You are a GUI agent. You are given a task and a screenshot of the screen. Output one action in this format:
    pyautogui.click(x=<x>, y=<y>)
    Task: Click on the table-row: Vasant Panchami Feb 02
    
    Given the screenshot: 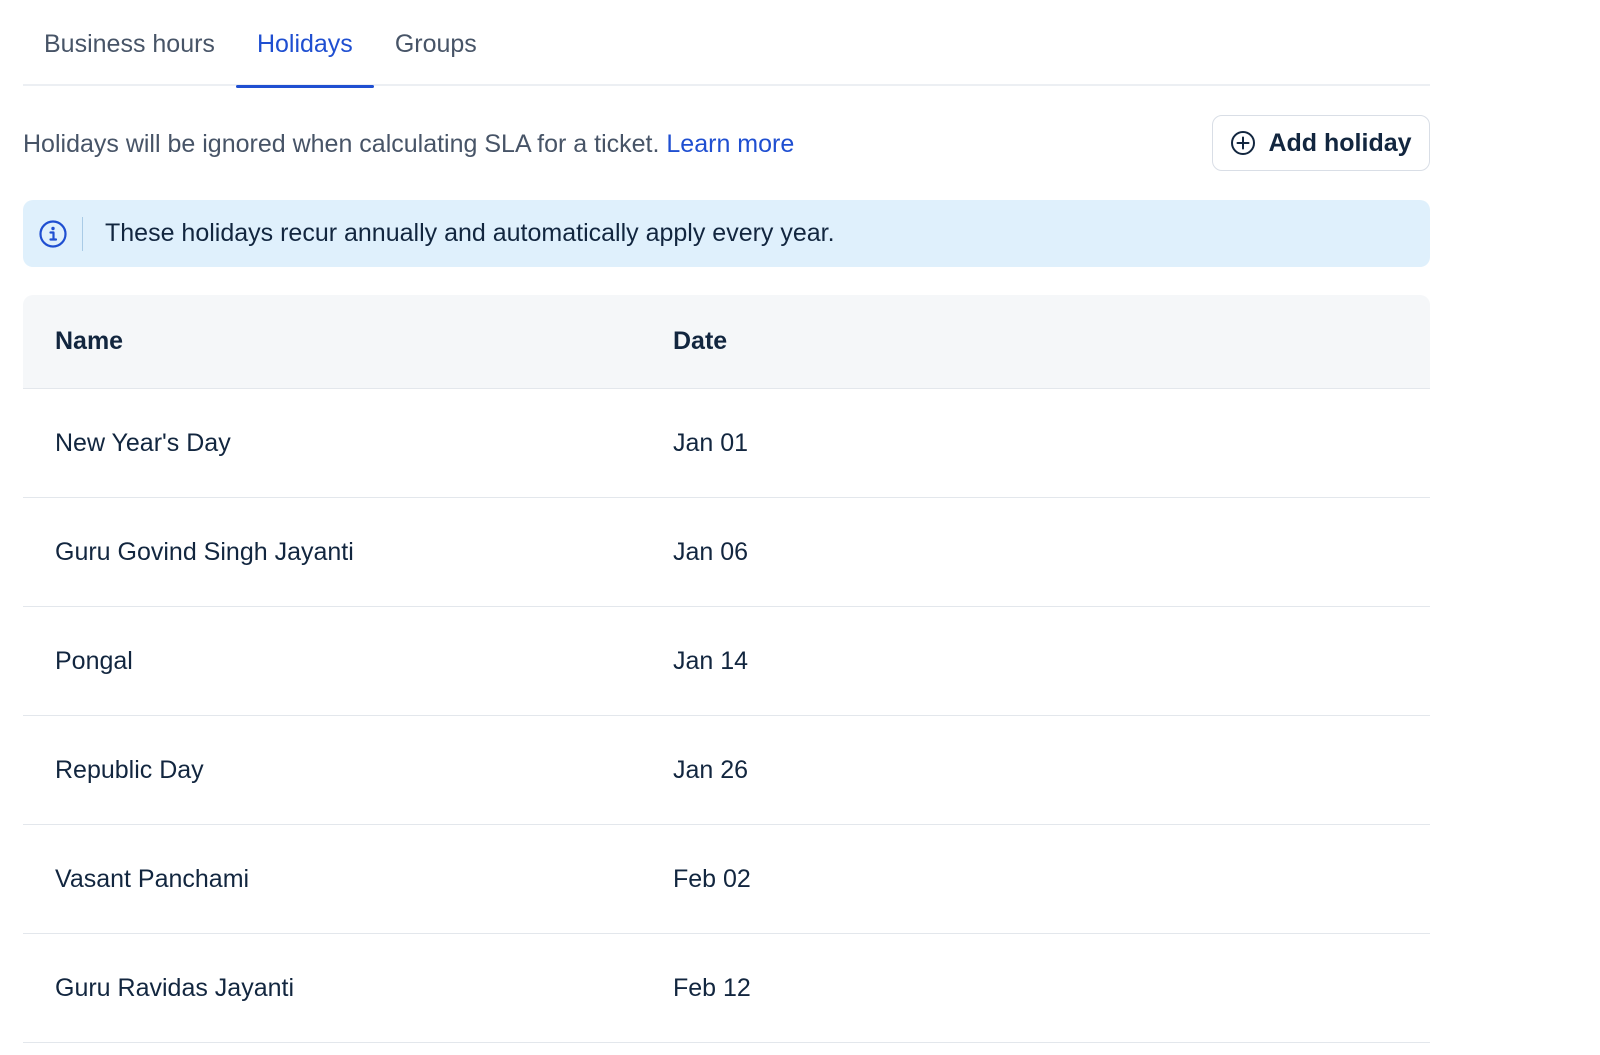 What is the action you would take?
    pyautogui.click(x=726, y=879)
    